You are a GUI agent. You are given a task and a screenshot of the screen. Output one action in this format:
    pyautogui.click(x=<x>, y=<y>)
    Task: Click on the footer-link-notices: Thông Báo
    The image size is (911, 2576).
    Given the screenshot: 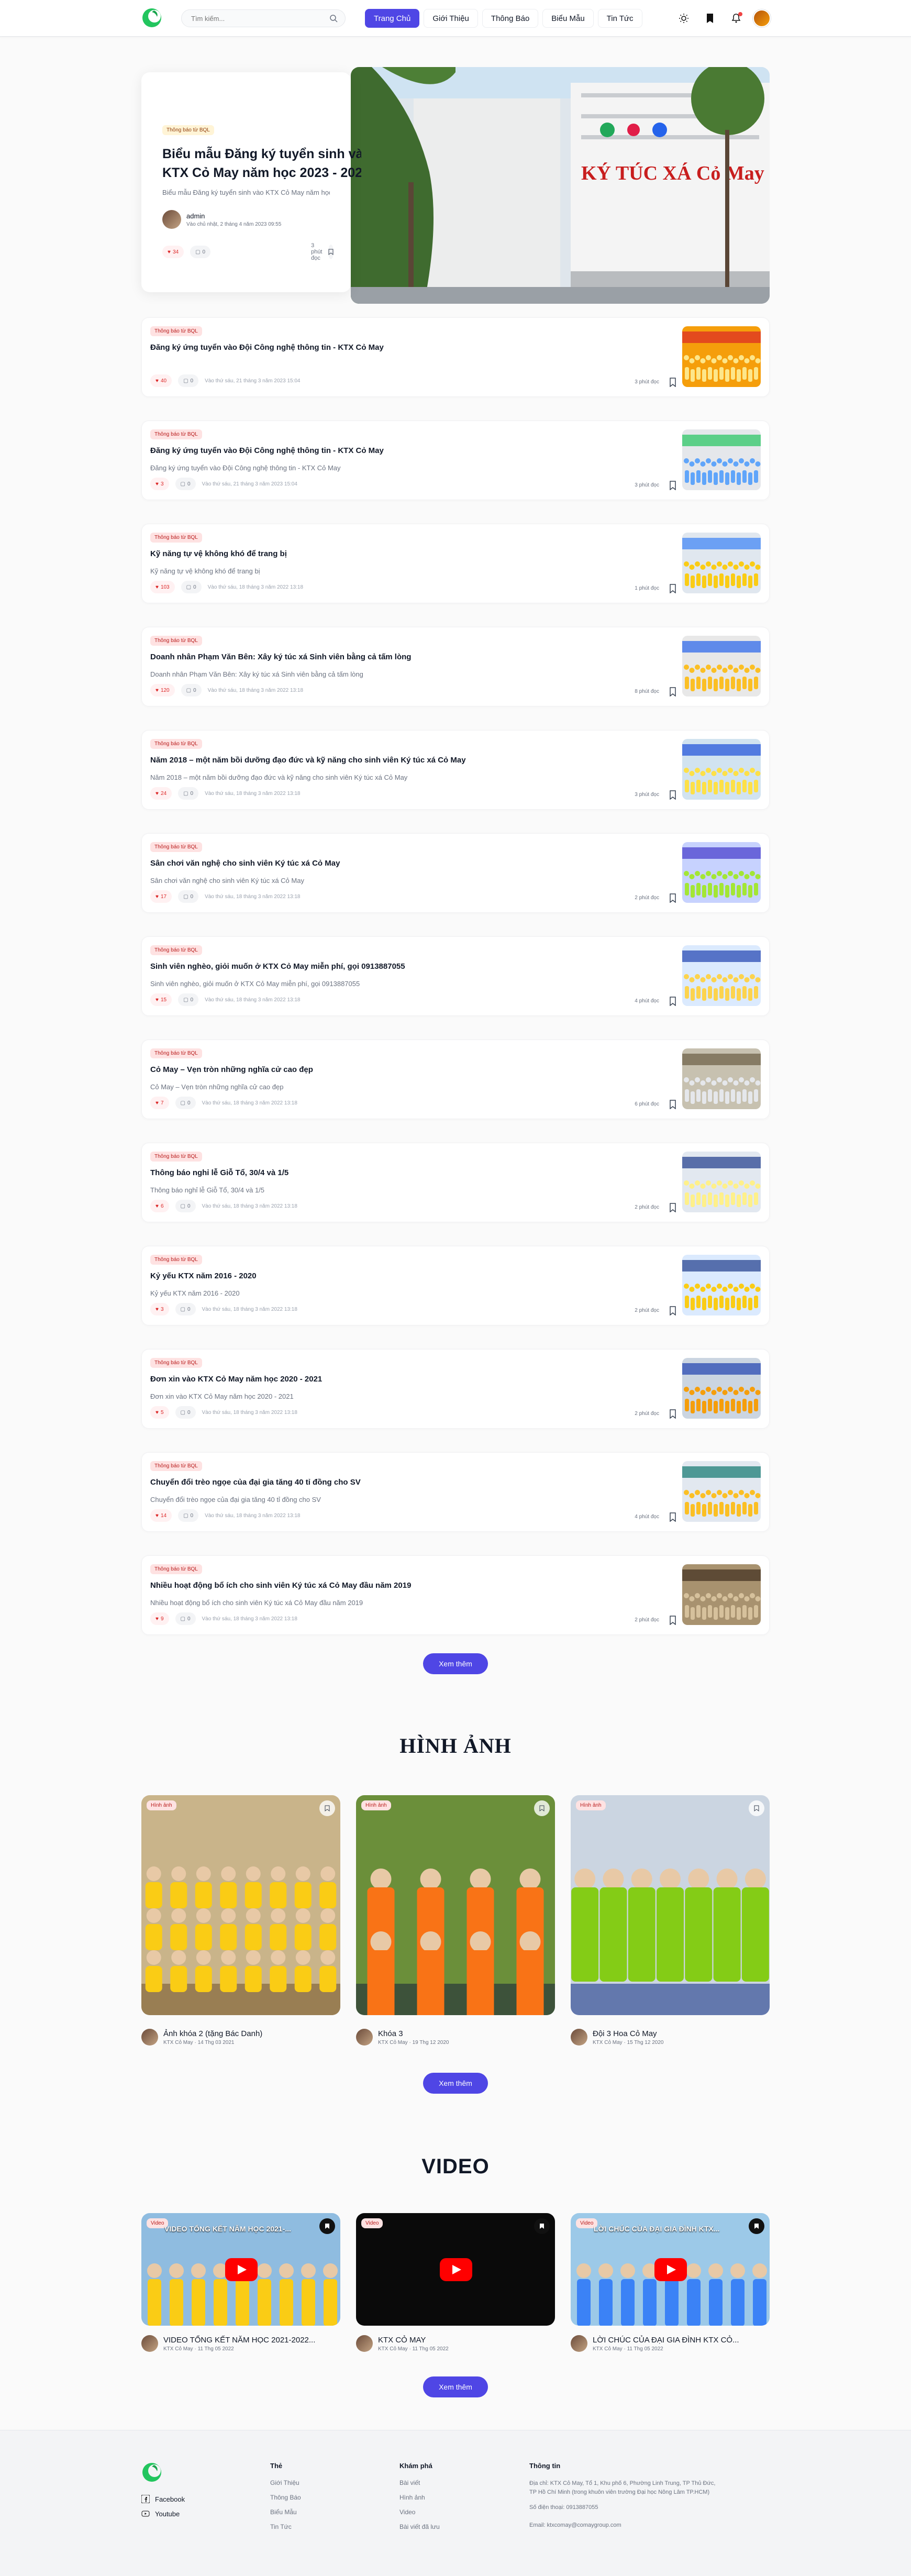 What is the action you would take?
    pyautogui.click(x=285, y=2497)
    